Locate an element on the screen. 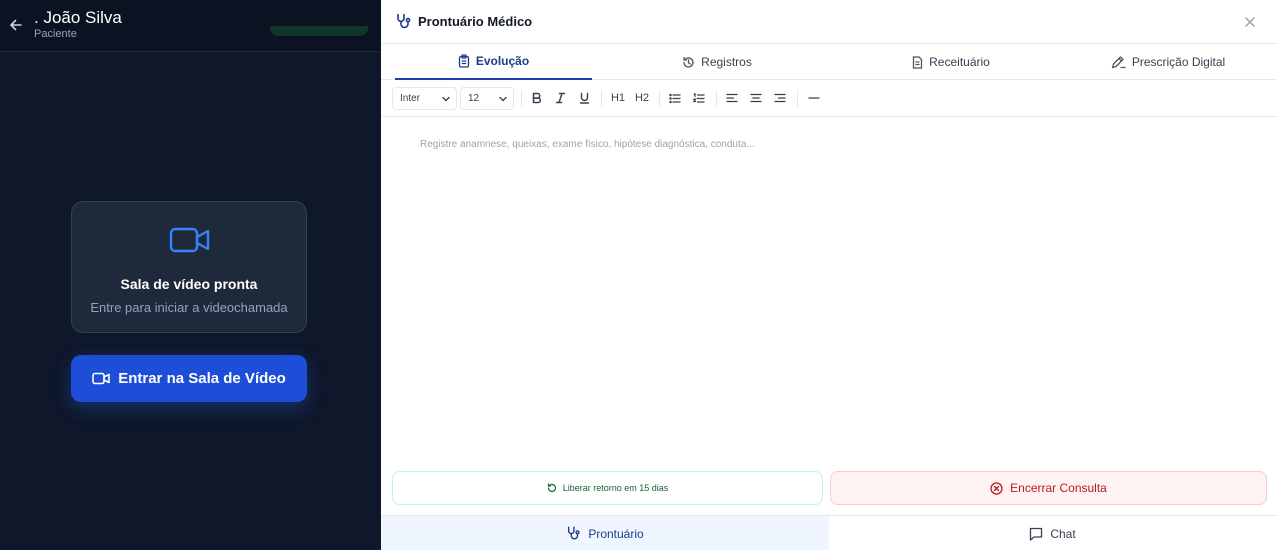  align-center-button is located at coordinates (756, 98).